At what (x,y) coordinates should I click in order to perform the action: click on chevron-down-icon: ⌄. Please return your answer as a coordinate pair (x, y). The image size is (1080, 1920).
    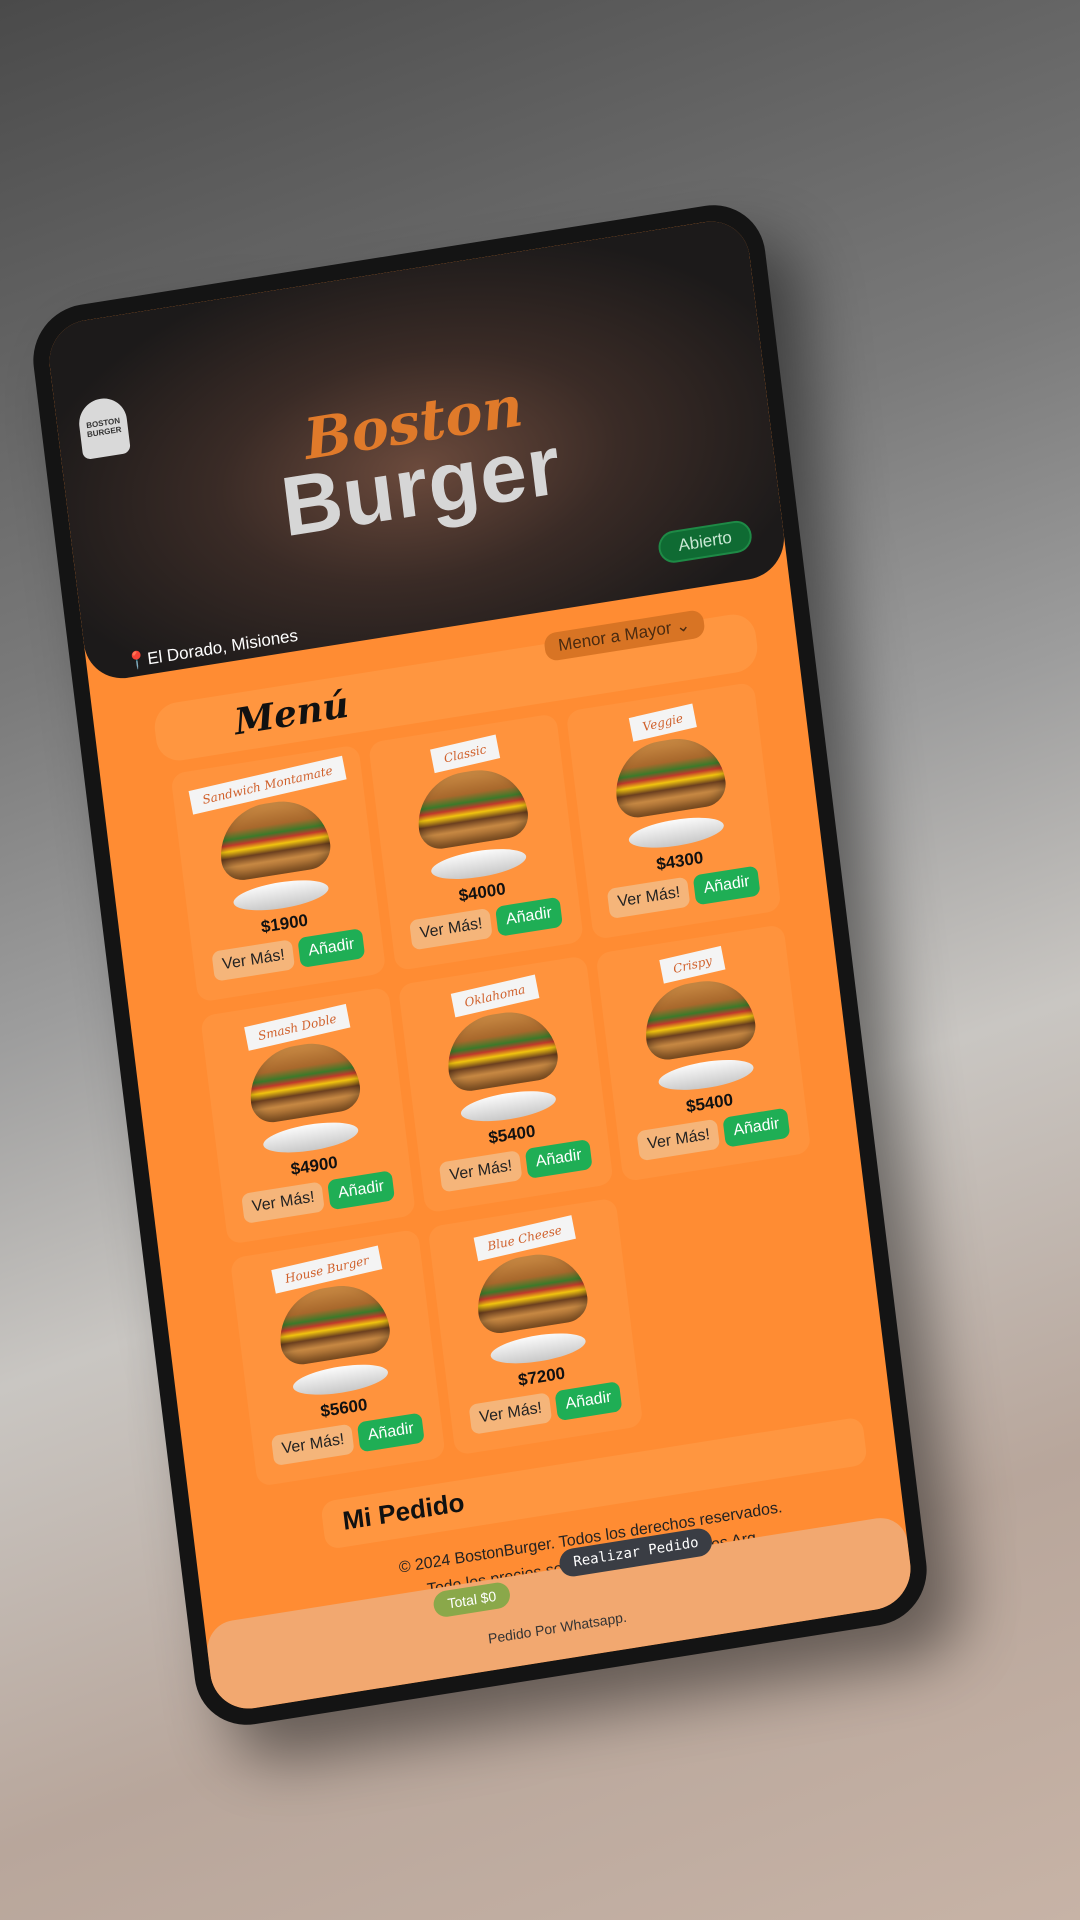
    Looking at the image, I should click on (683, 626).